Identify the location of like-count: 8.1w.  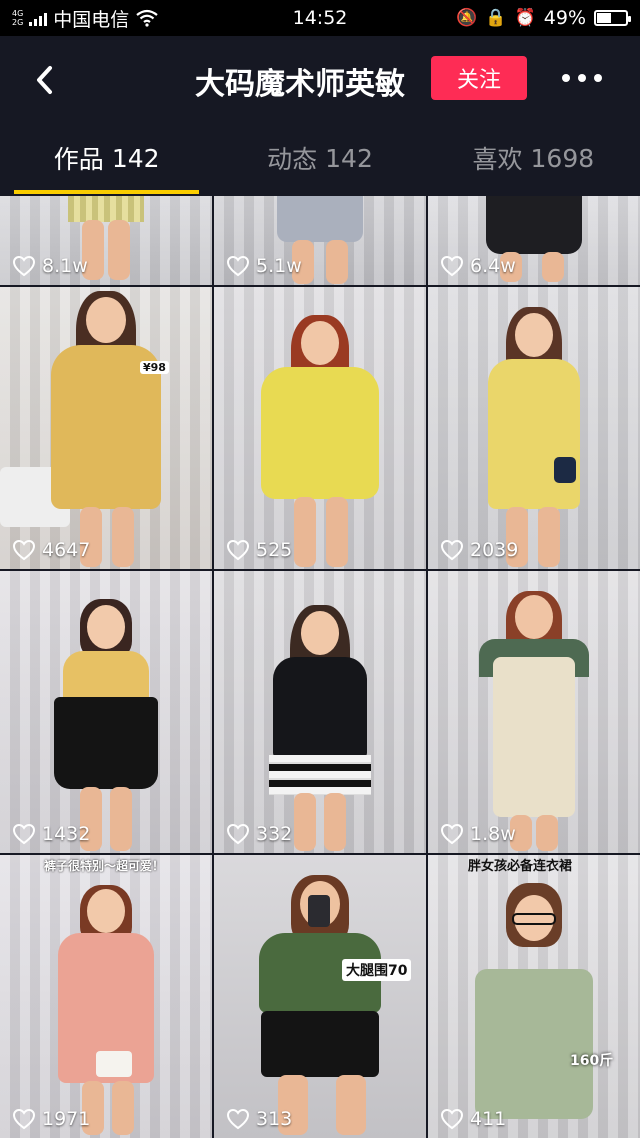
(50, 266).